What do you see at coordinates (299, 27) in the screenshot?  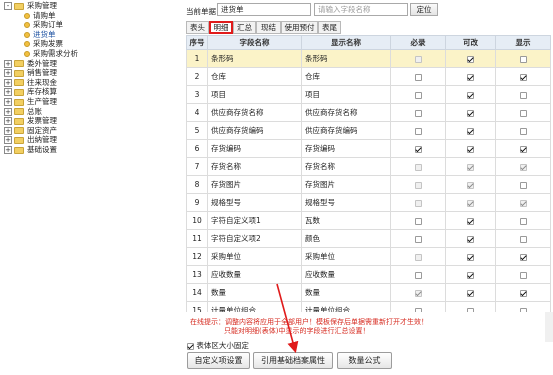 I see `tab-prepayment: 使用预付` at bounding box center [299, 27].